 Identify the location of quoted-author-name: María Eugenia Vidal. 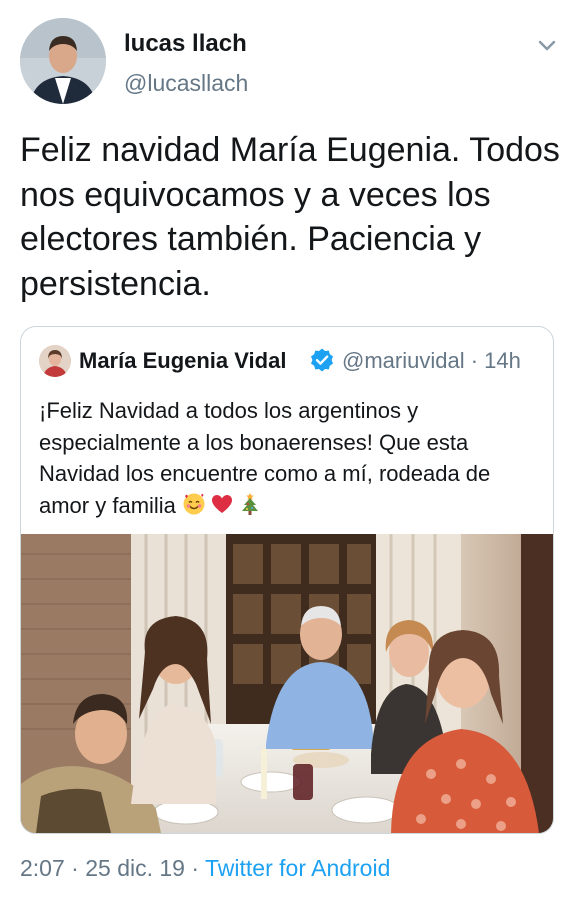
(183, 360).